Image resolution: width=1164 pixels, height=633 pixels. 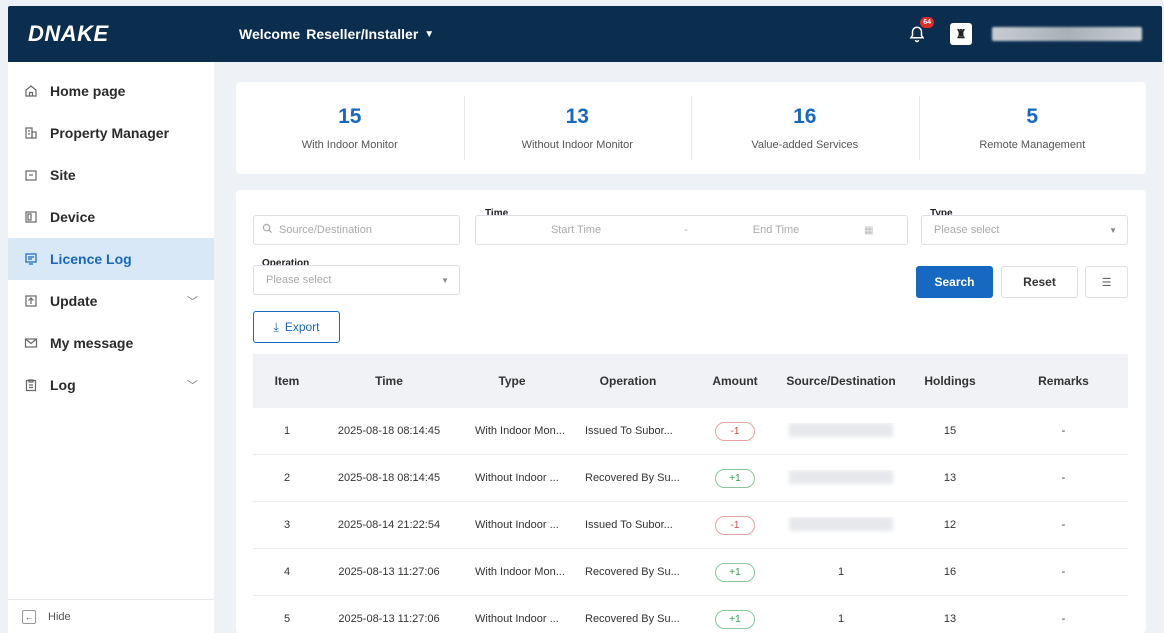 What do you see at coordinates (919, 32) in the screenshot?
I see `notification-button: 64` at bounding box center [919, 32].